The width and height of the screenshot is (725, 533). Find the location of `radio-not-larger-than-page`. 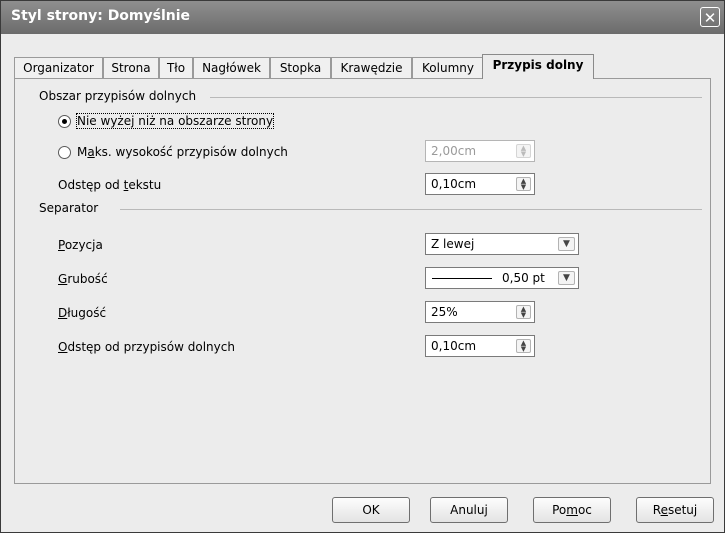

radio-not-larger-than-page is located at coordinates (64, 121).